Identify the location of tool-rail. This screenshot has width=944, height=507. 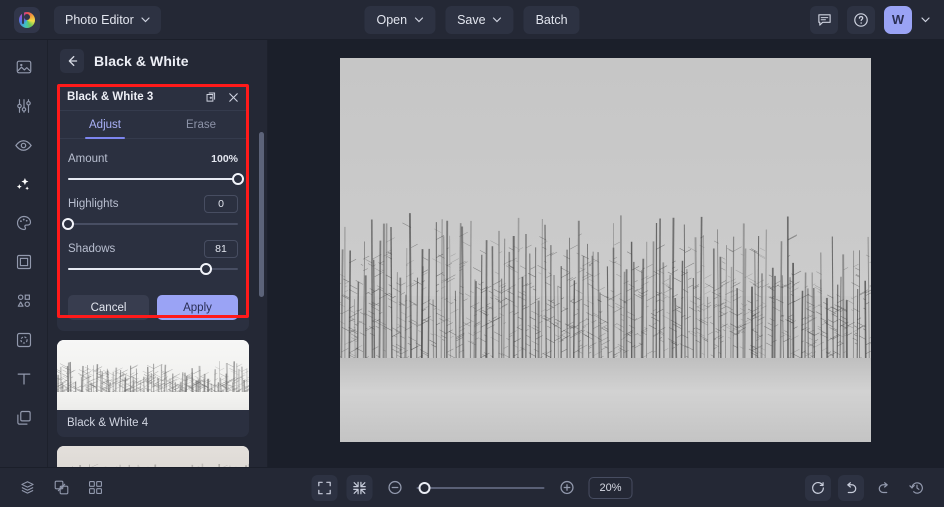
(24, 253).